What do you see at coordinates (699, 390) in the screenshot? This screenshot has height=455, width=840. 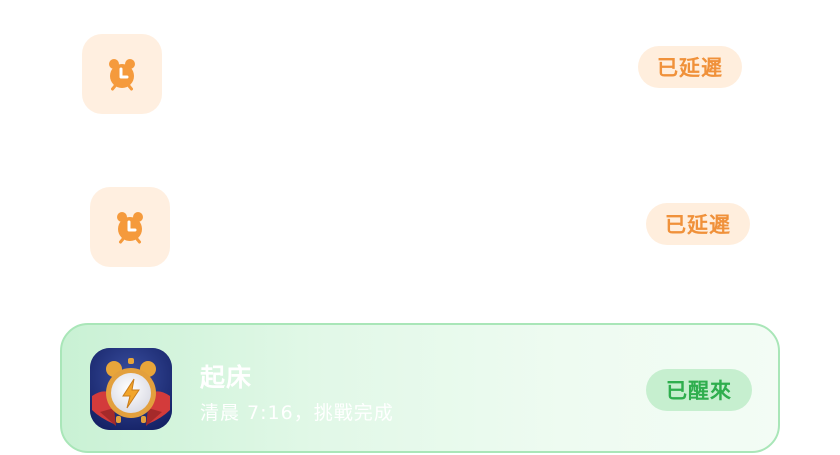 I see `status-badge-awake: 已醒來` at bounding box center [699, 390].